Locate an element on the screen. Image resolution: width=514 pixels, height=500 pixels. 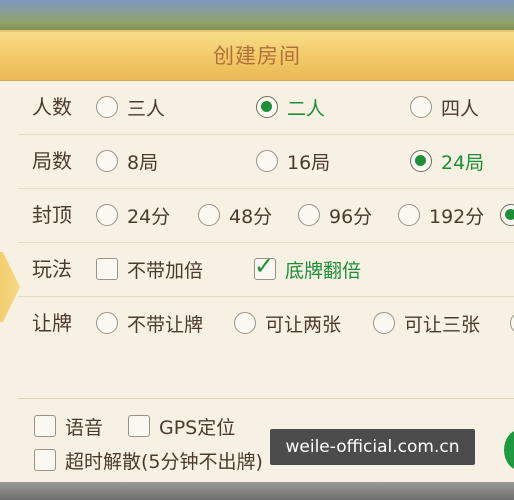
row-cap: 封顶 24分 48分 96分 192分 is located at coordinates (266, 215).